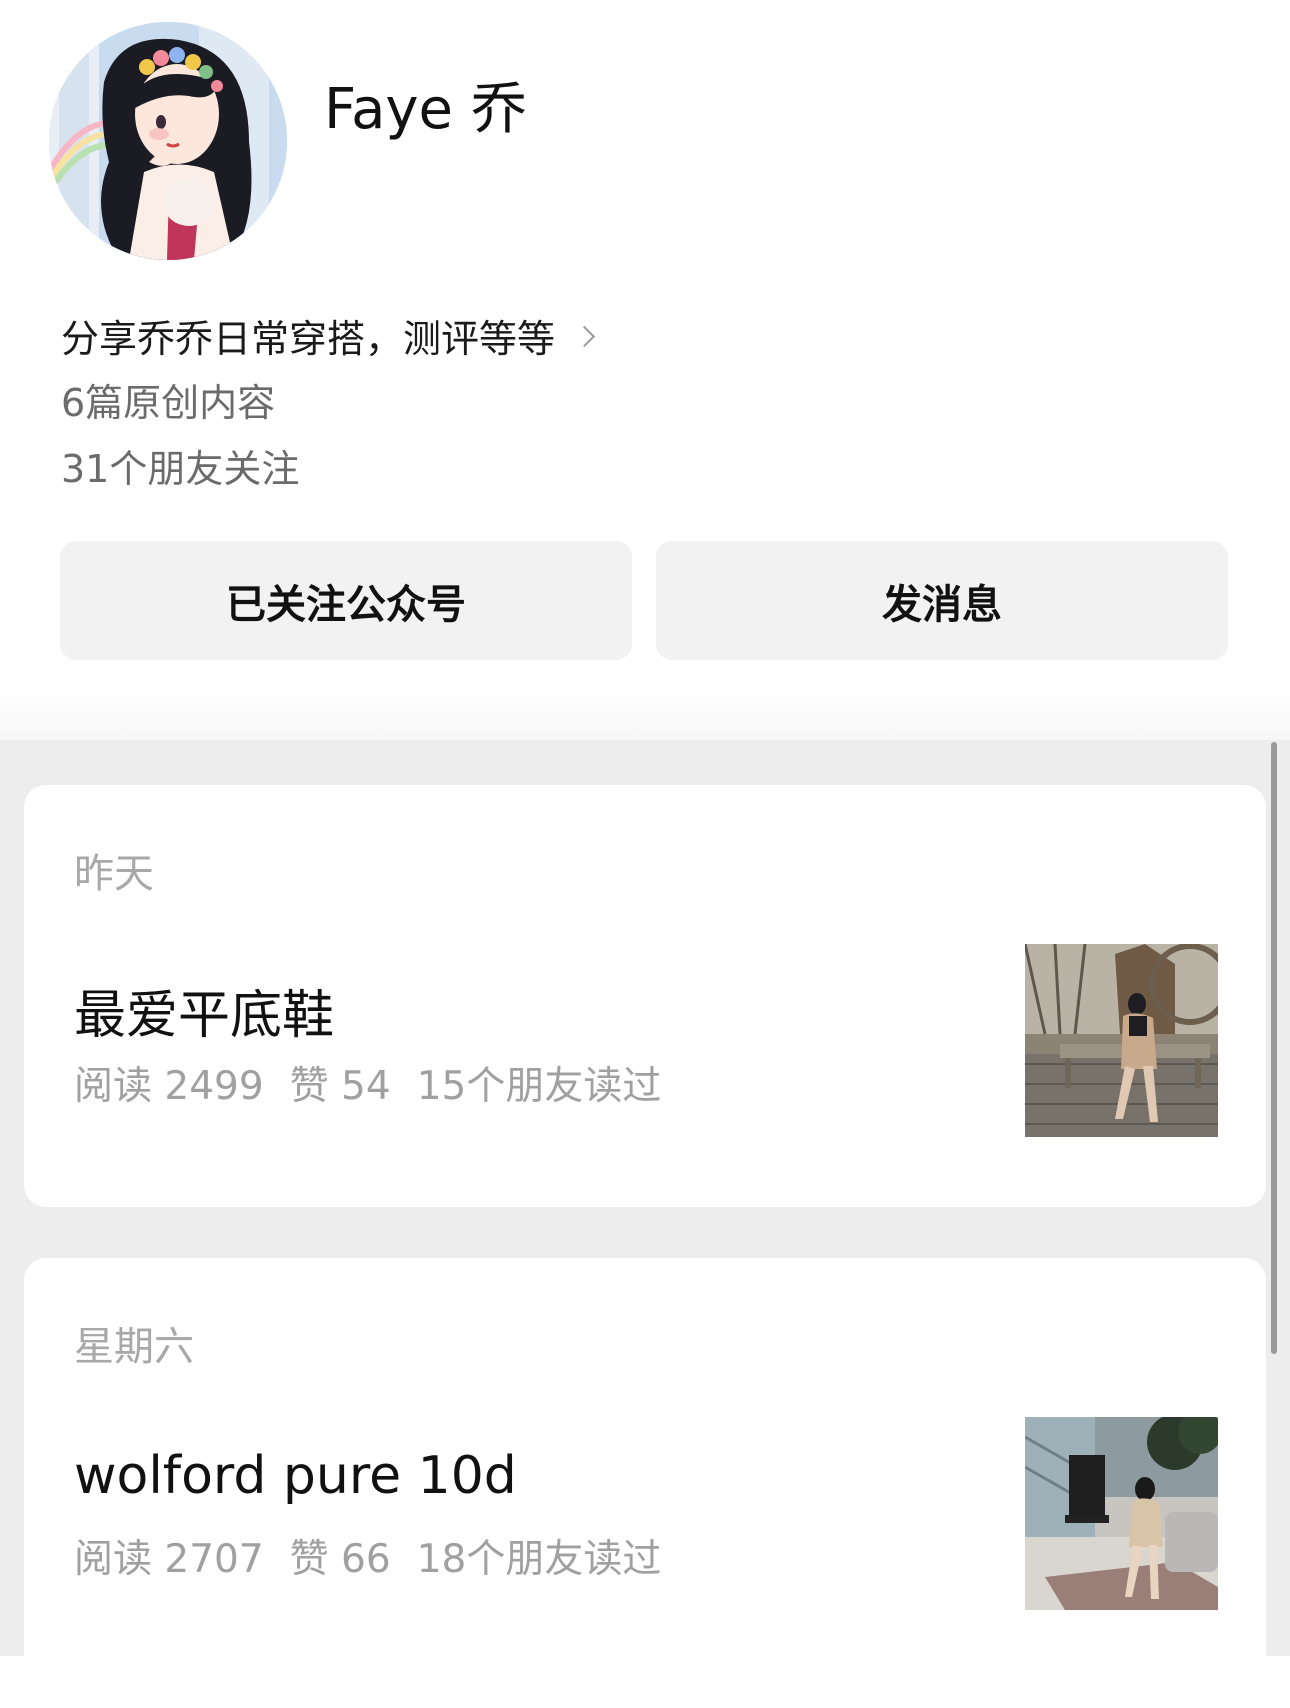 The image size is (1290, 1708). Describe the element at coordinates (114, 874) in the screenshot. I see `article-date: 昨天` at that location.